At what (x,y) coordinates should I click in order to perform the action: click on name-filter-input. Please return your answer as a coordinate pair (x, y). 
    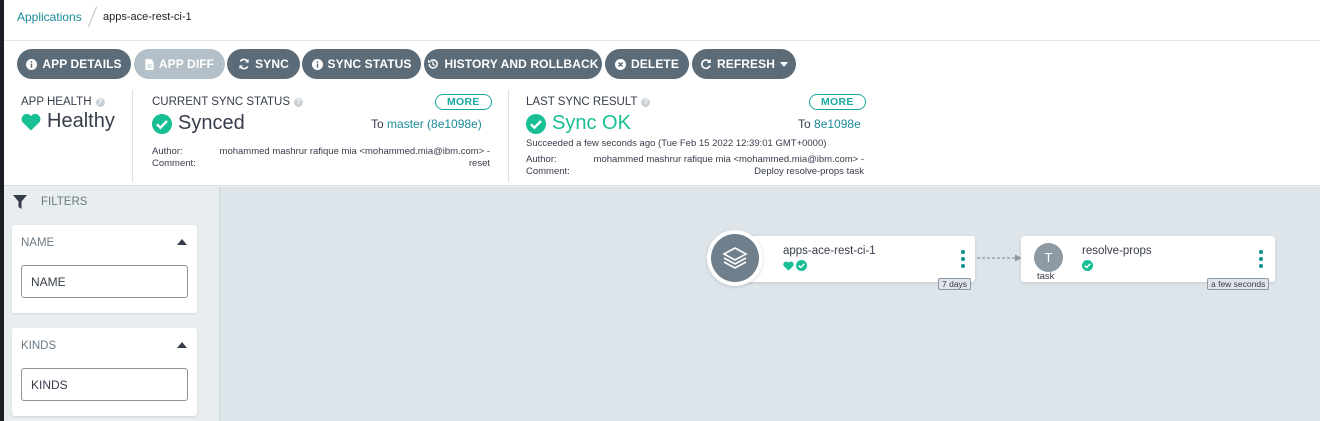
    Looking at the image, I should click on (104, 281).